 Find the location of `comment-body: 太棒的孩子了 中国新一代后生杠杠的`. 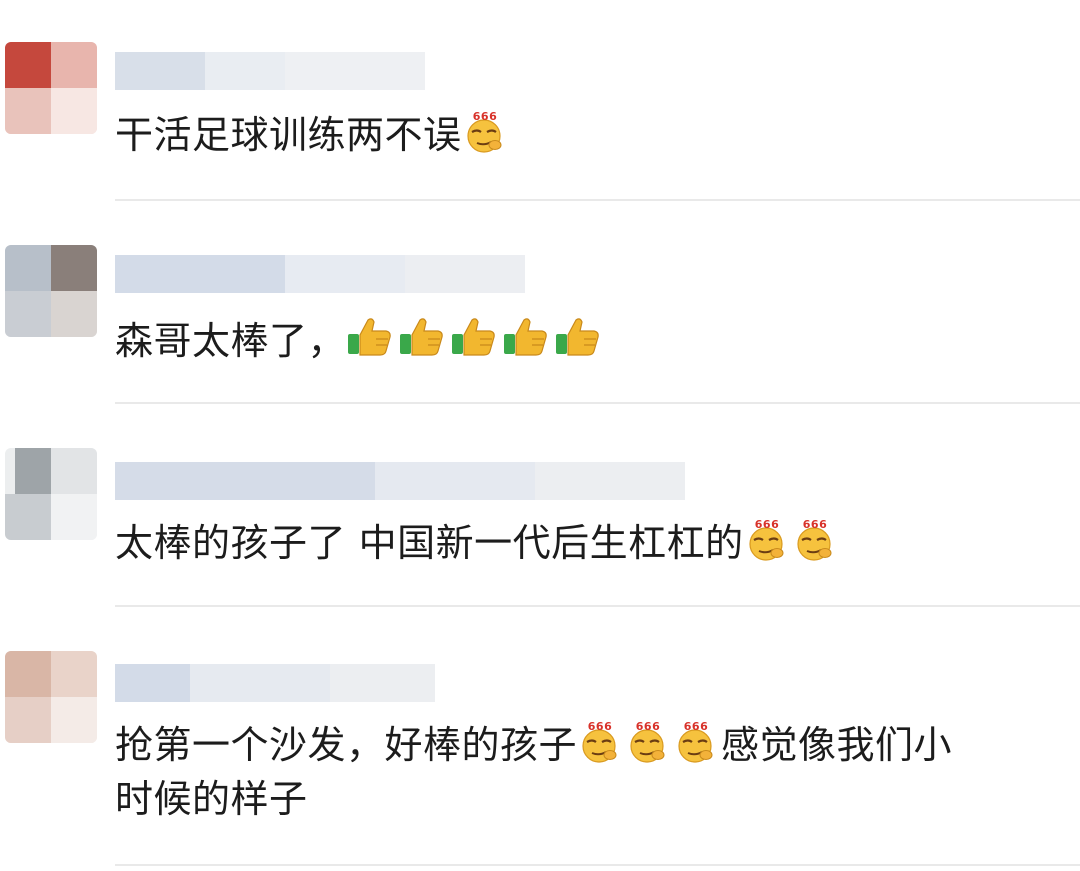

comment-body: 太棒的孩子了 中国新一代后生杠杠的 is located at coordinates (429, 543).